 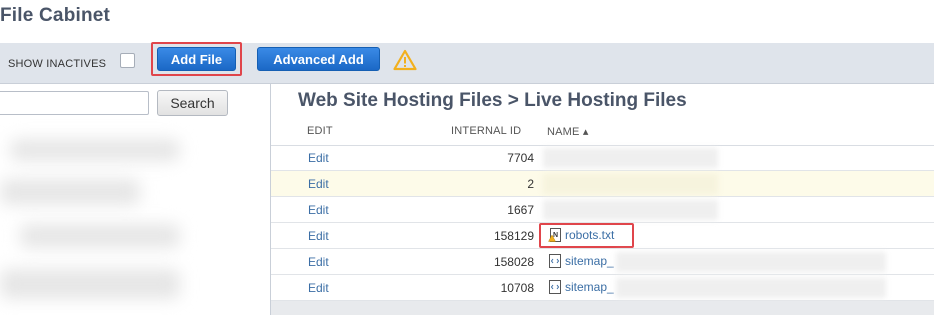 What do you see at coordinates (517, 288) in the screenshot?
I see `internal-id: 10708` at bounding box center [517, 288].